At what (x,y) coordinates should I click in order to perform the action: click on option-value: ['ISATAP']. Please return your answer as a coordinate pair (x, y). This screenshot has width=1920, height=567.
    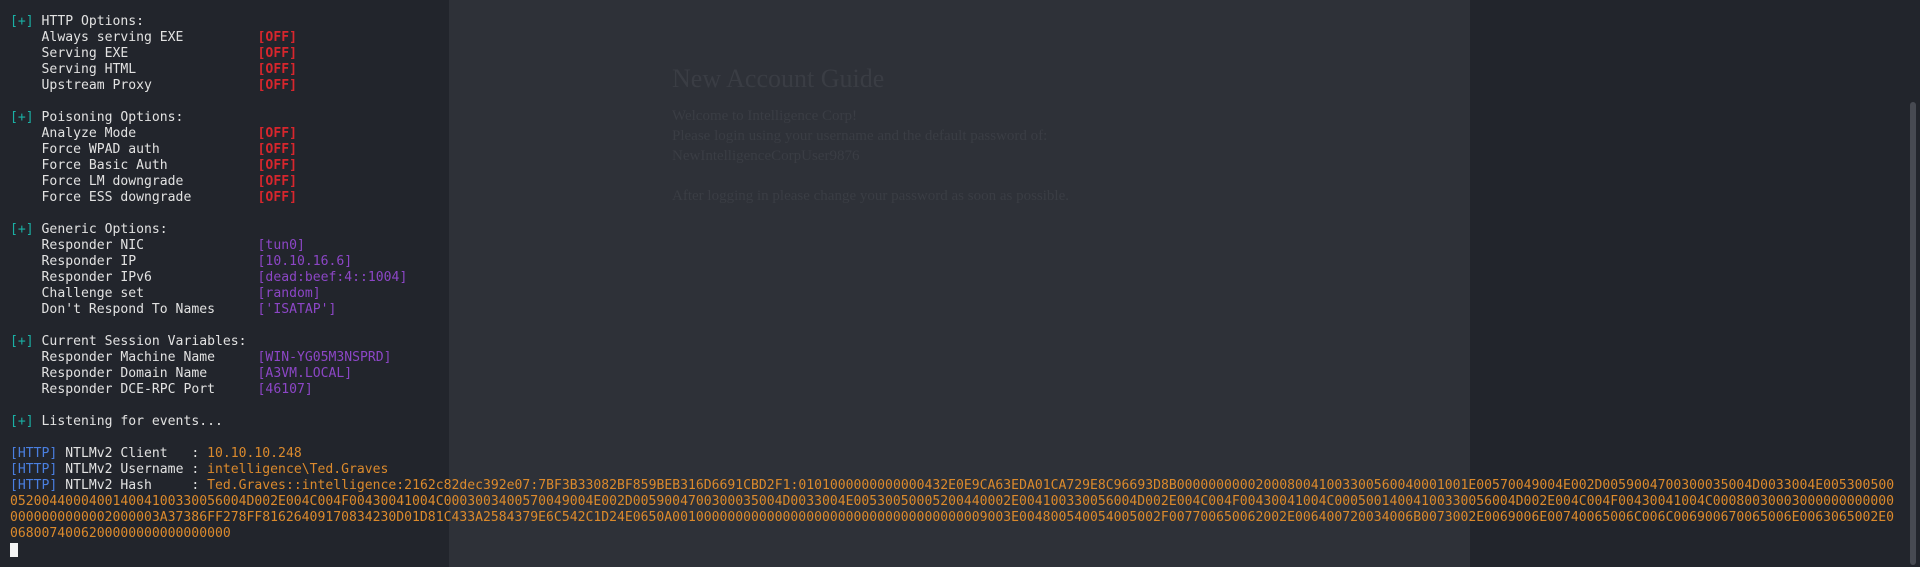
    Looking at the image, I should click on (297, 309).